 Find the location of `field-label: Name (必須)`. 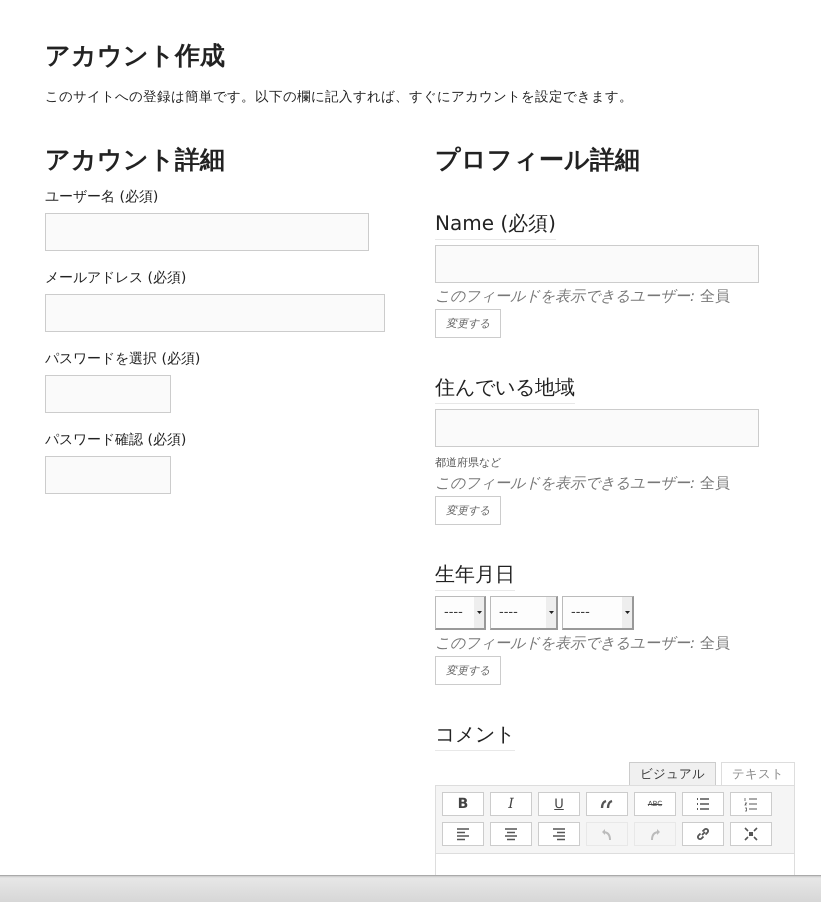

field-label: Name (必須) is located at coordinates (495, 225).